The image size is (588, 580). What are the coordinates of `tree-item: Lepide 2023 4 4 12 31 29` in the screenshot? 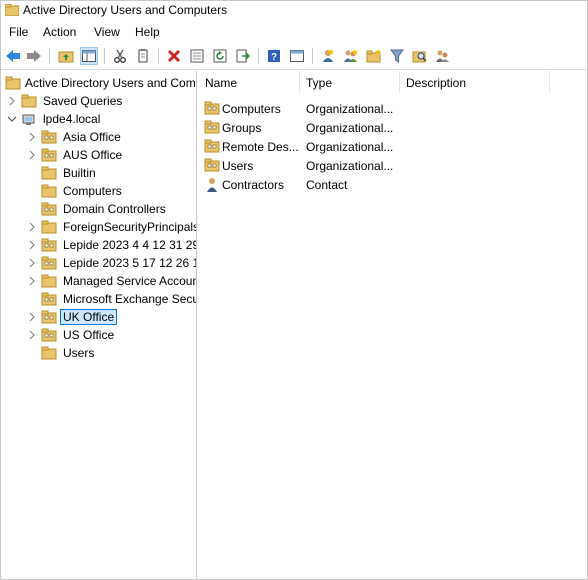 It's located at (98, 245).